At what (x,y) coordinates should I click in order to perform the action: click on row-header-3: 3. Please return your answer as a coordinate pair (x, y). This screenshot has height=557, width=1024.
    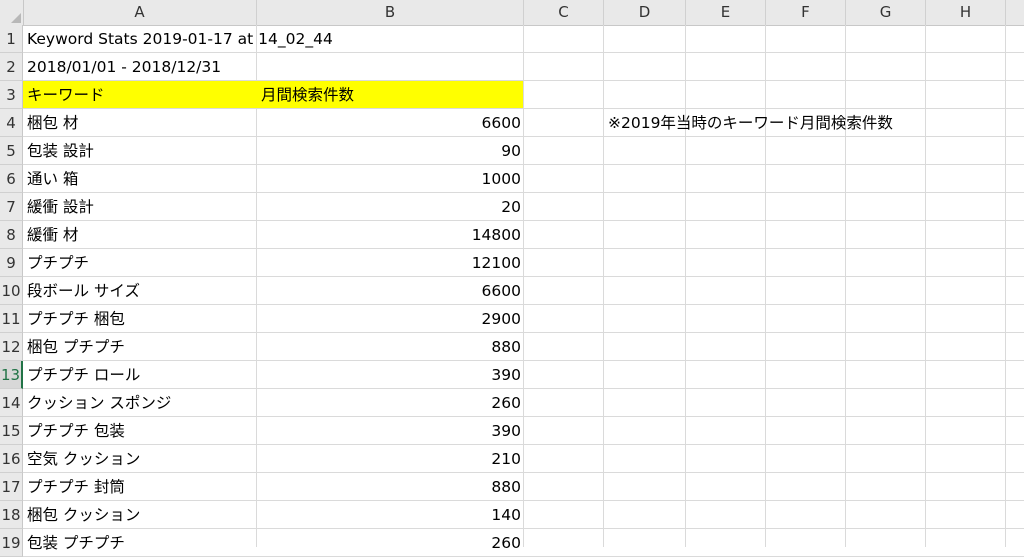
    Looking at the image, I should click on (11, 95).